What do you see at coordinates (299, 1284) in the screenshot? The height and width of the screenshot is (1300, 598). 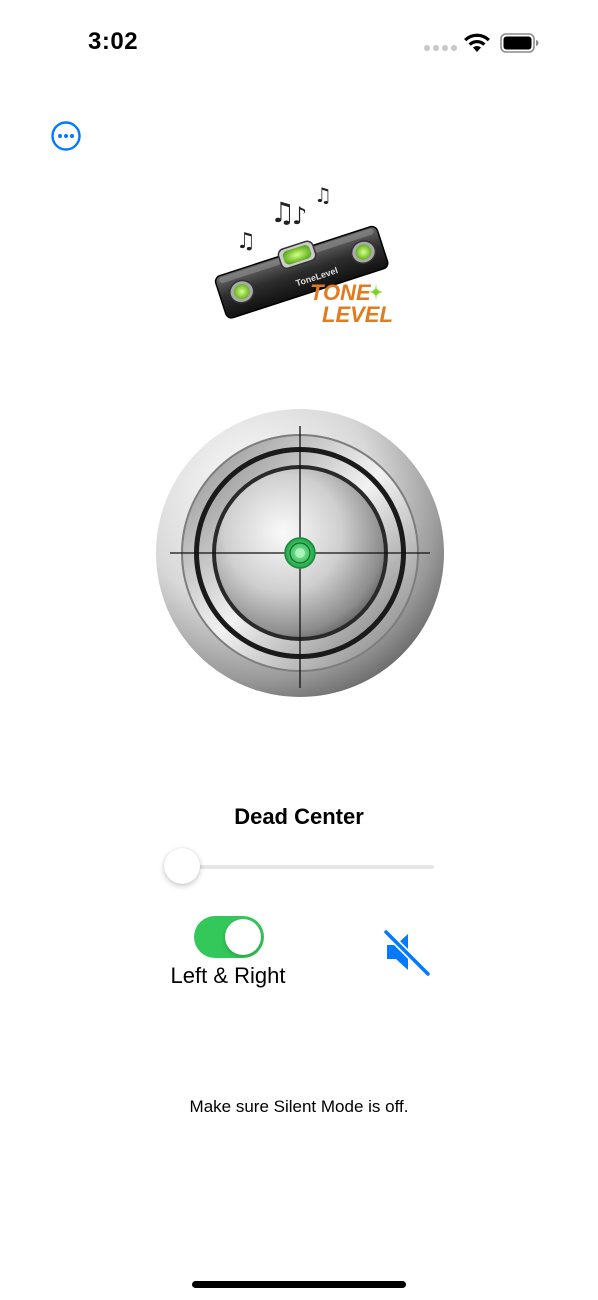 I see `home-indicator` at bounding box center [299, 1284].